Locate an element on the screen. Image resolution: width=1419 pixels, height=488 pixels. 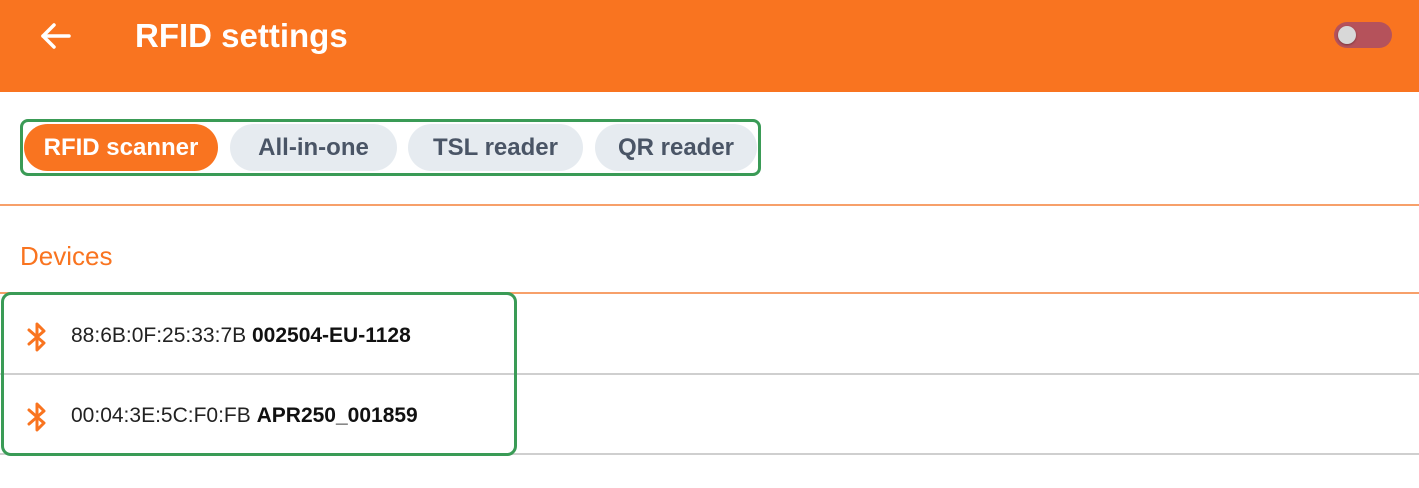
tab-tsl-reader: TSL reader is located at coordinates (495, 147).